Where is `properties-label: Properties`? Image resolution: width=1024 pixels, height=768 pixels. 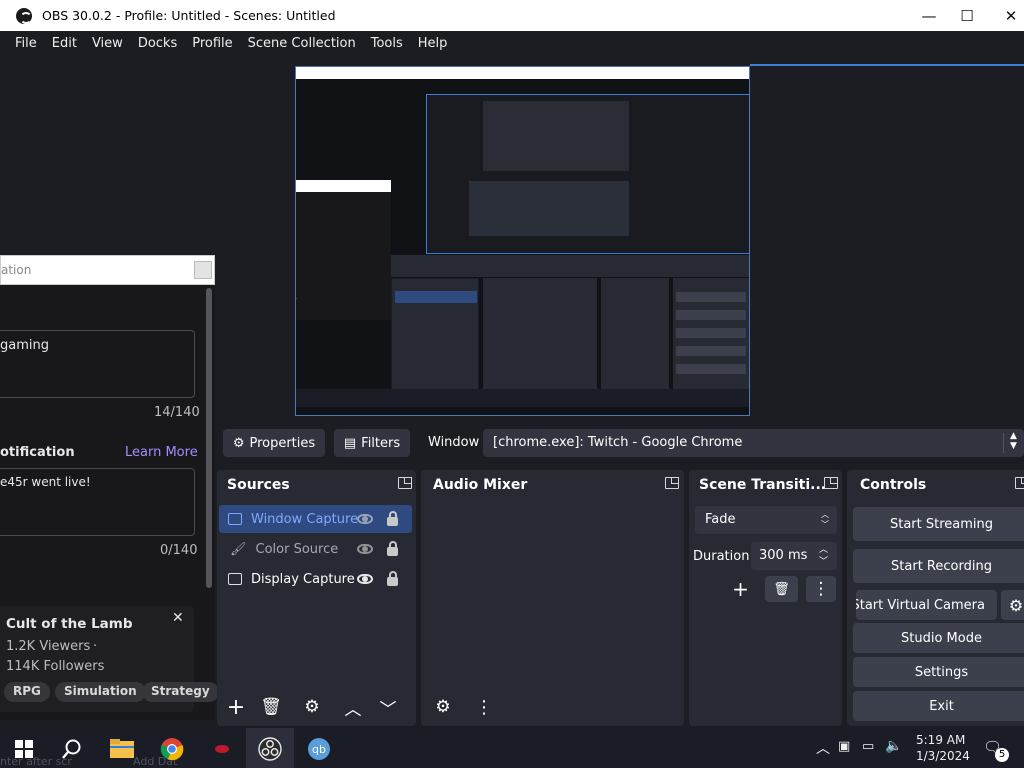 properties-label: Properties is located at coordinates (282, 443).